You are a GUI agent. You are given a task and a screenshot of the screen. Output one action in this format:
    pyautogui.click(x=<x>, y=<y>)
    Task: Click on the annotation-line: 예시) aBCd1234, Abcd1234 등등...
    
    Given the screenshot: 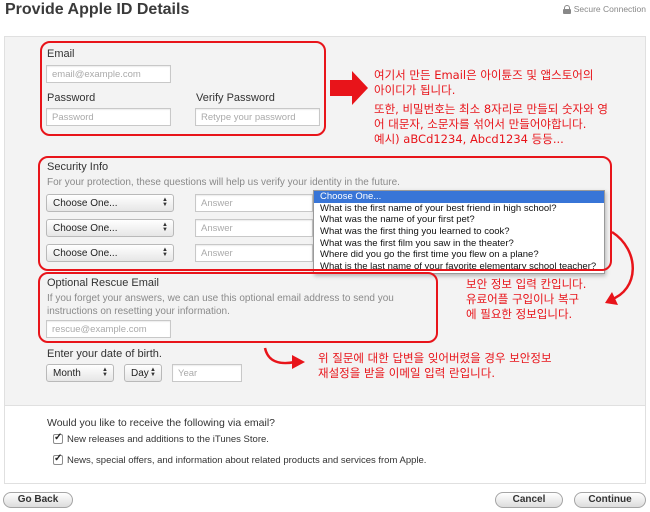 What is the action you would take?
    pyautogui.click(x=469, y=139)
    